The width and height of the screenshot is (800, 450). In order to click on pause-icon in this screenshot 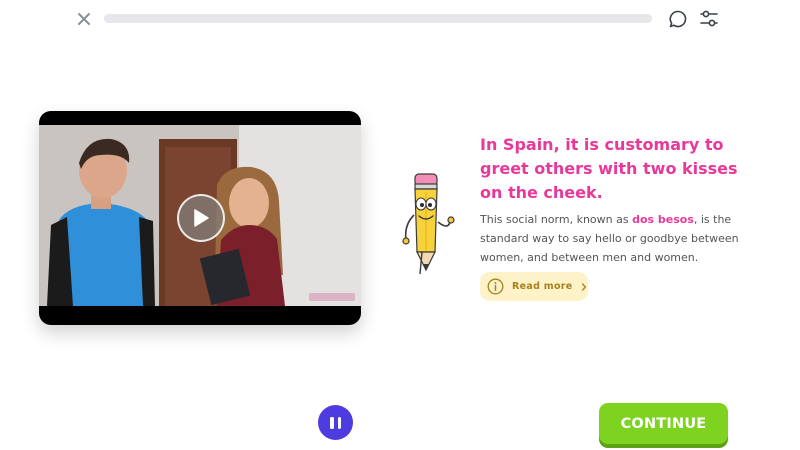, I will do `click(335, 422)`.